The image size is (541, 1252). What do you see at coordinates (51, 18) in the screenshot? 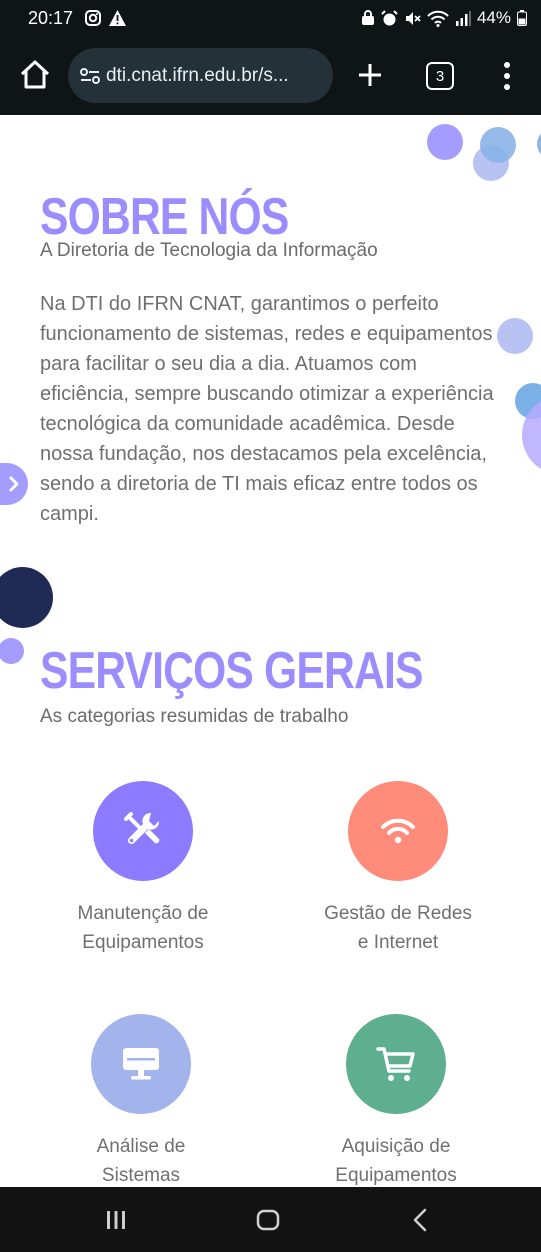
I see `status-time: 20:17` at bounding box center [51, 18].